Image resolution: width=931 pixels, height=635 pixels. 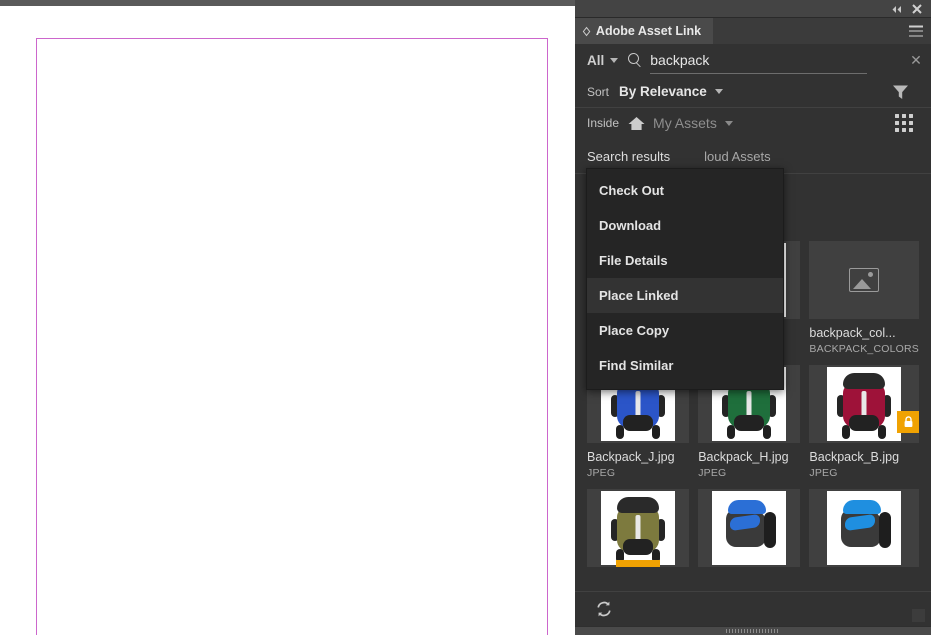 I want to click on close-icon, so click(x=917, y=9).